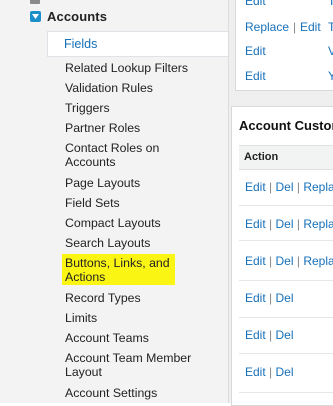 This screenshot has height=406, width=333. I want to click on sidebar-item-record-types: Record Types, so click(103, 298).